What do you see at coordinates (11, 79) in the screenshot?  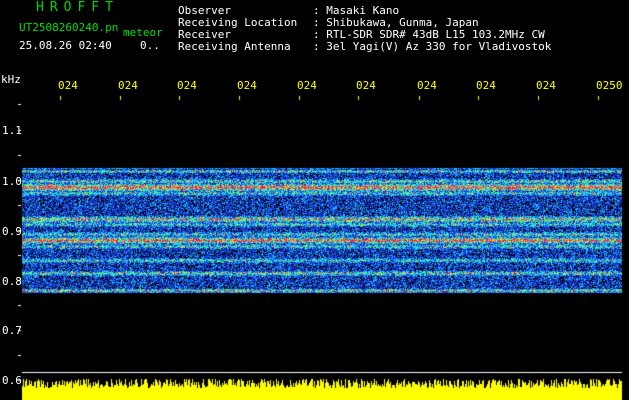 I see `axis-unit: kHz` at bounding box center [11, 79].